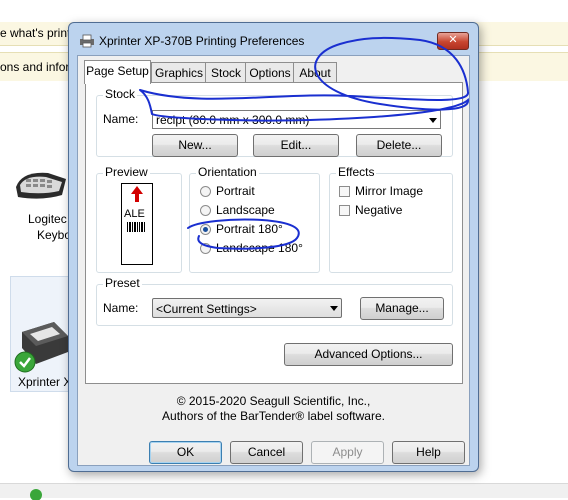  What do you see at coordinates (205, 210) in the screenshot?
I see `radio-landscape` at bounding box center [205, 210].